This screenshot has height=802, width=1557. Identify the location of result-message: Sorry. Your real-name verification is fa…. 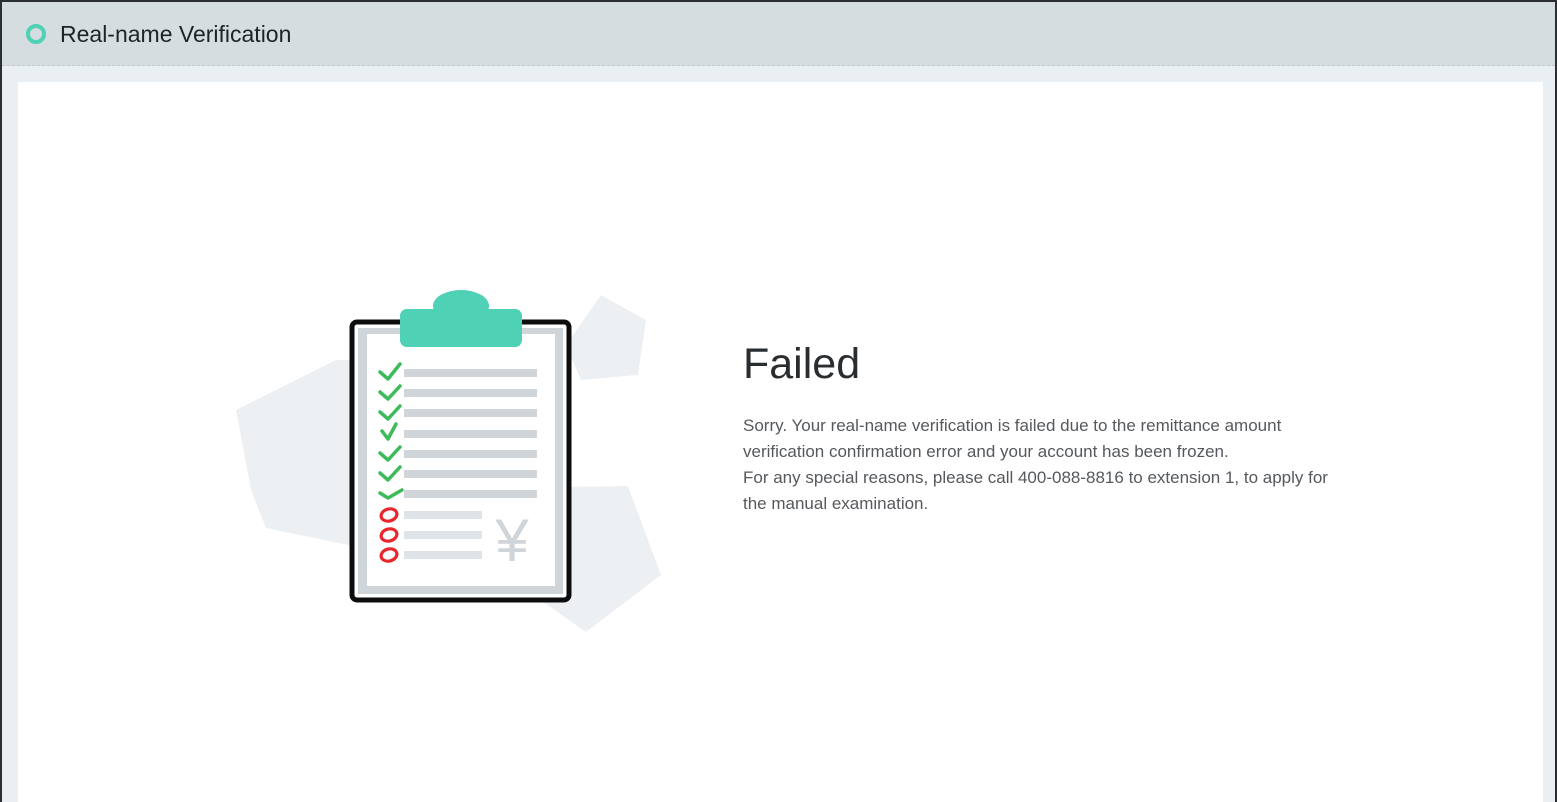
(1043, 465).